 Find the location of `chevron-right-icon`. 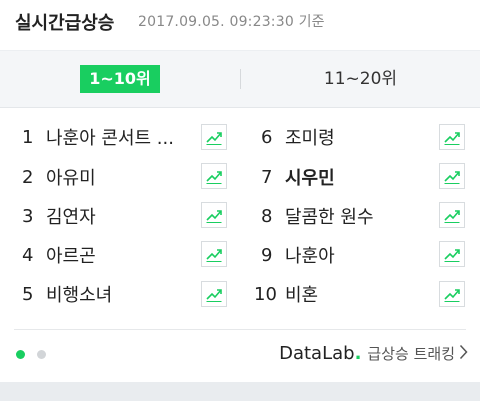

chevron-right-icon is located at coordinates (463, 354).